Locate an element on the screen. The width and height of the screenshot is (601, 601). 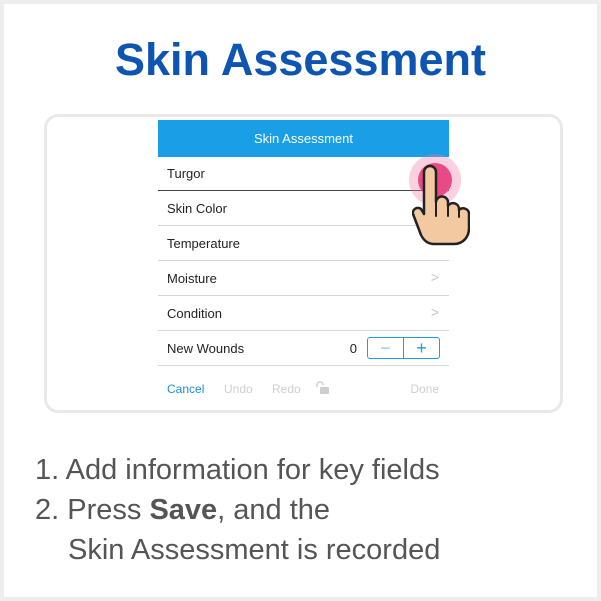
step-2: 2. Press Save, and the is located at coordinates (183, 510).